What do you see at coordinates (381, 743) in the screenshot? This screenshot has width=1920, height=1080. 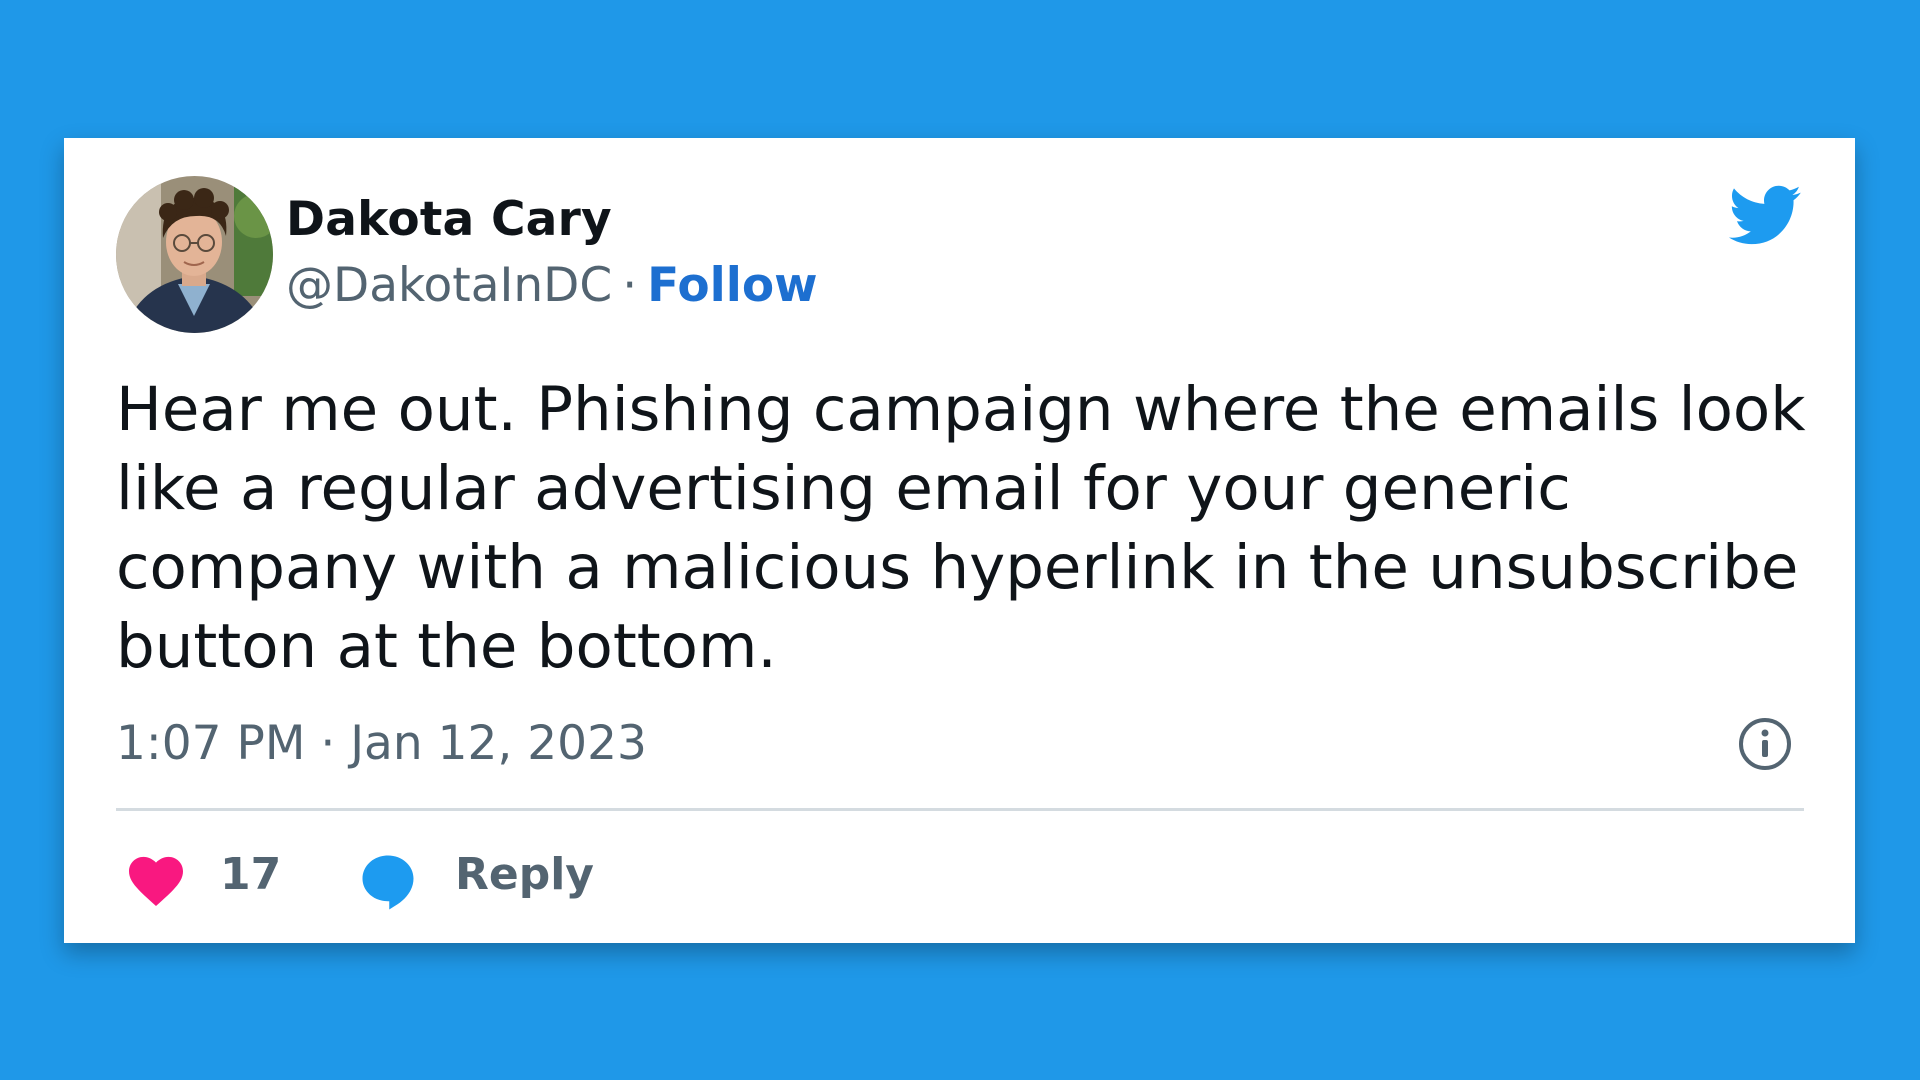 I see `tweet-timestamp: 1:07 PM · Jan 12, 2023` at bounding box center [381, 743].